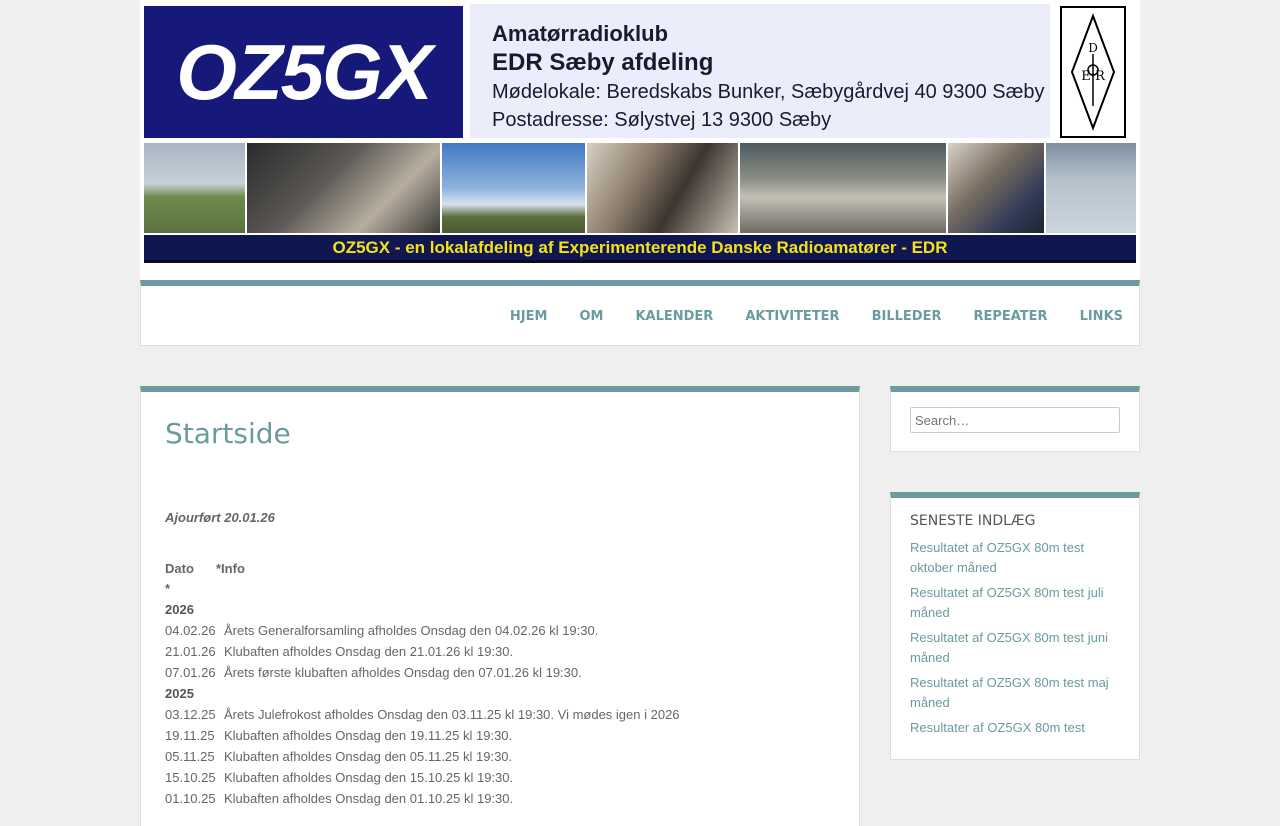 This screenshot has width=1280, height=826. What do you see at coordinates (190, 672) in the screenshot?
I see `event-date: 07.01.26` at bounding box center [190, 672].